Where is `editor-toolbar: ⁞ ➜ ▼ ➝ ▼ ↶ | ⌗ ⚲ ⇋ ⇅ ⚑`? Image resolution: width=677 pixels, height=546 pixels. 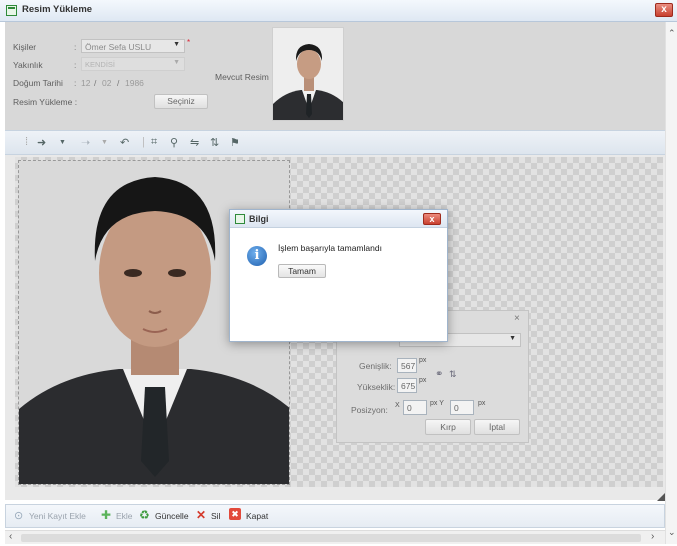
editor-toolbar: ⁞ ➜ ▼ ➝ ▼ ↶ | ⌗ ⚲ ⇋ ⇅ ⚑ is located at coordinates (335, 142).